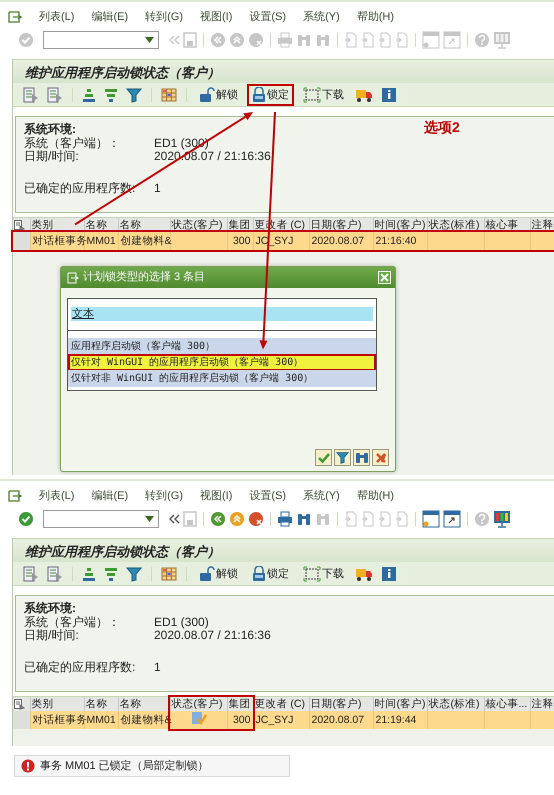  What do you see at coordinates (400, 704) in the screenshot?
I see `column-header: 时间(客户)` at bounding box center [400, 704].